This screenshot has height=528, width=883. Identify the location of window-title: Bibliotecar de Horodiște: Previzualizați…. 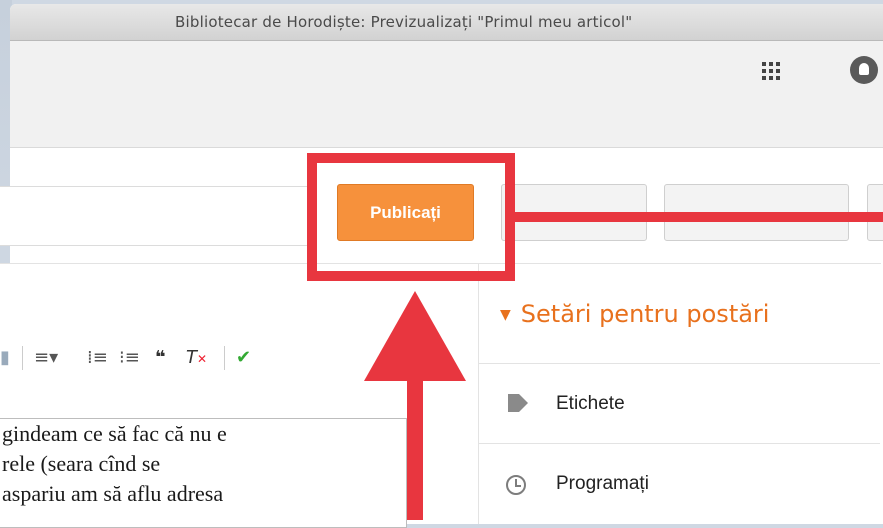
(404, 22).